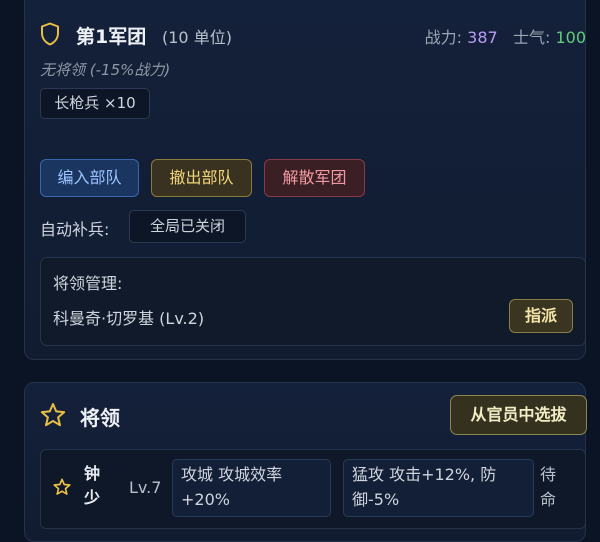  I want to click on select-from-officials-button: 从官员中选拔, so click(518, 415).